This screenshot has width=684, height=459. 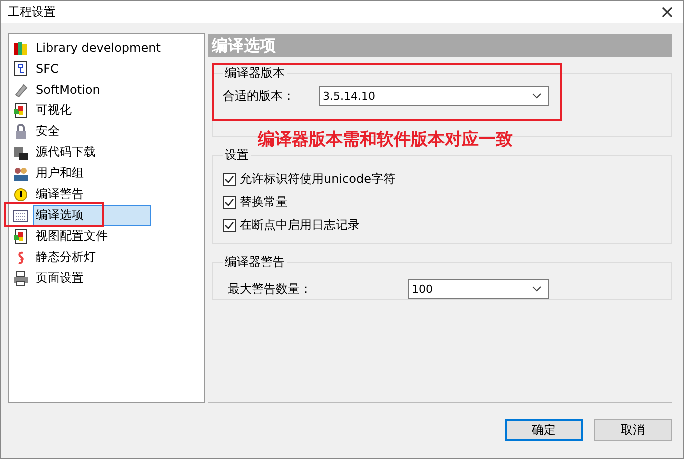 I want to click on field-label: 合适的版本：, so click(x=259, y=96).